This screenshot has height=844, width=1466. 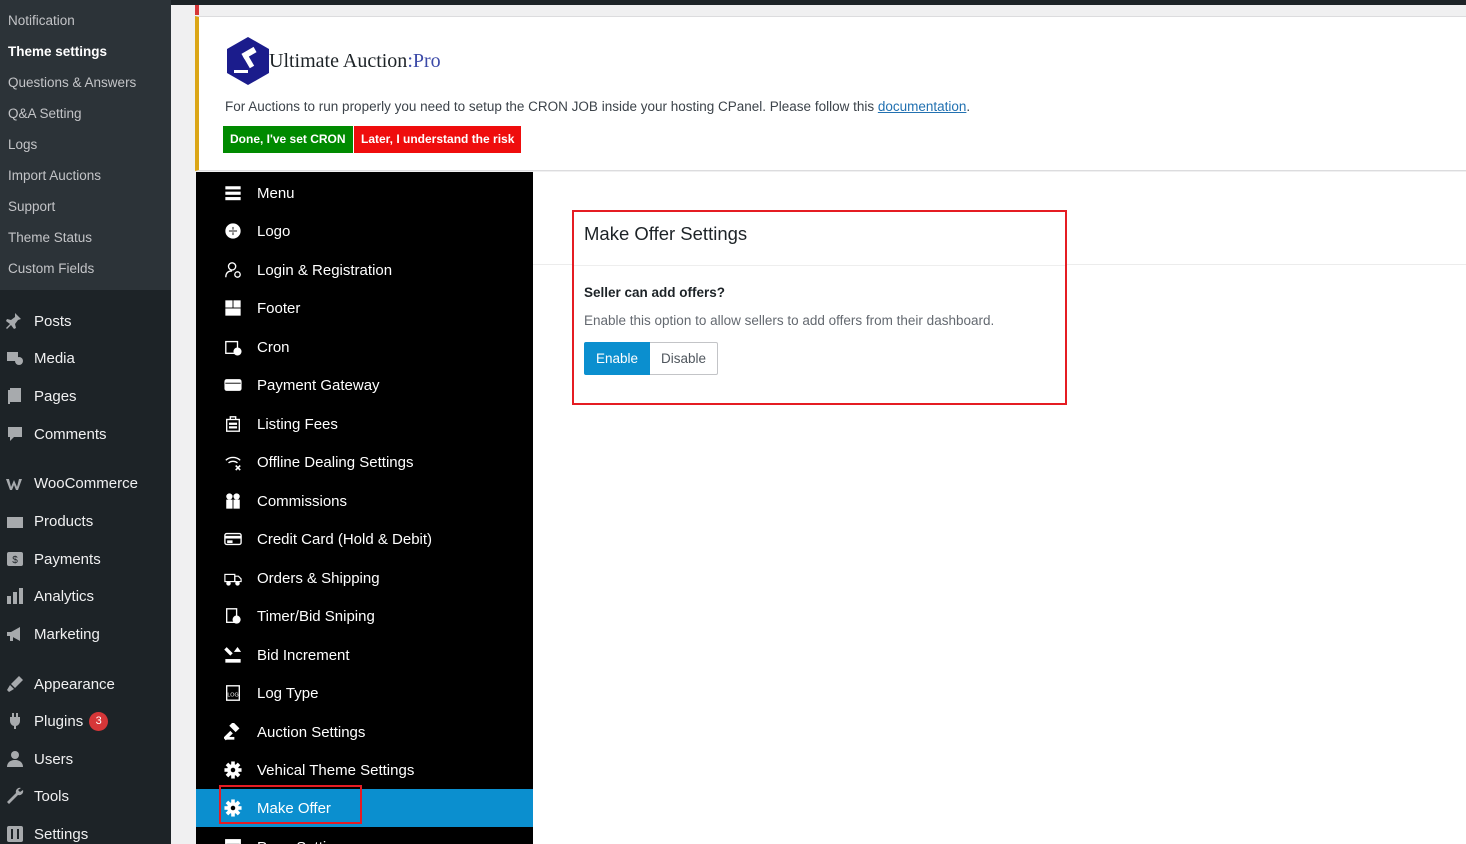 I want to click on wifi-off-icon, so click(x=233, y=462).